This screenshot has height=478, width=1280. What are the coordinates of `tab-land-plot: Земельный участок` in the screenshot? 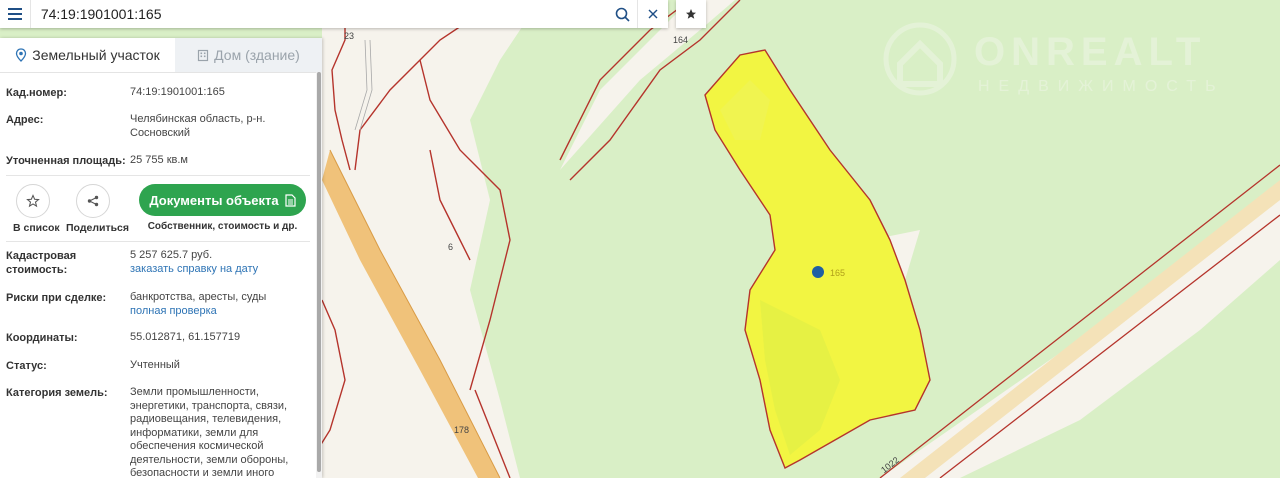 It's located at (87, 55).